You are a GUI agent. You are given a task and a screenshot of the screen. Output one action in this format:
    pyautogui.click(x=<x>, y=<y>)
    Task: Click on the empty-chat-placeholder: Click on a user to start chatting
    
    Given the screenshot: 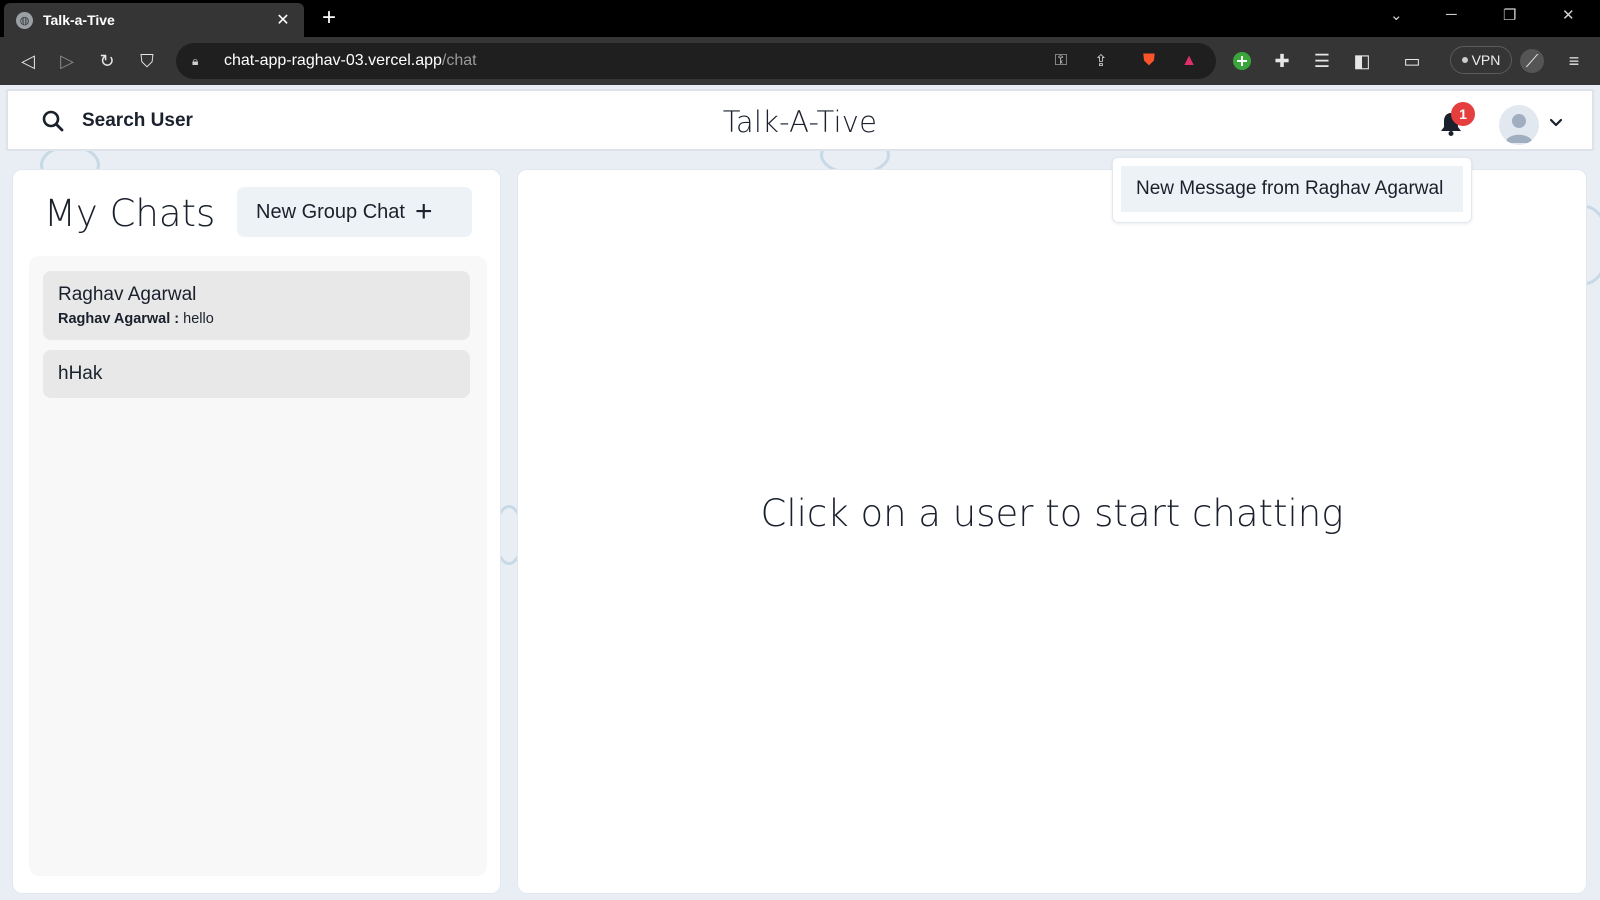 What is the action you would take?
    pyautogui.click(x=1052, y=513)
    